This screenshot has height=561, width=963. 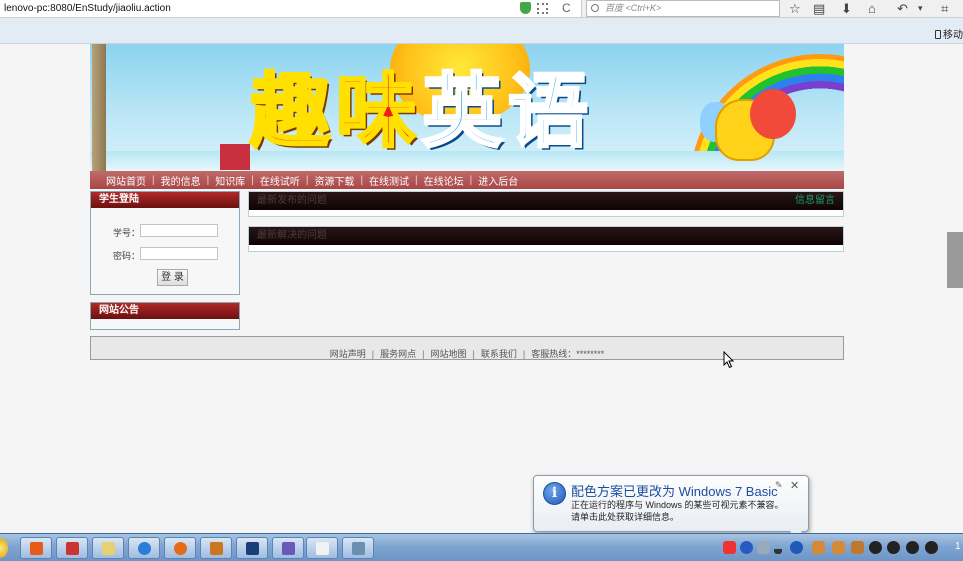 I want to click on nav-home: 网站首页, so click(x=126, y=180).